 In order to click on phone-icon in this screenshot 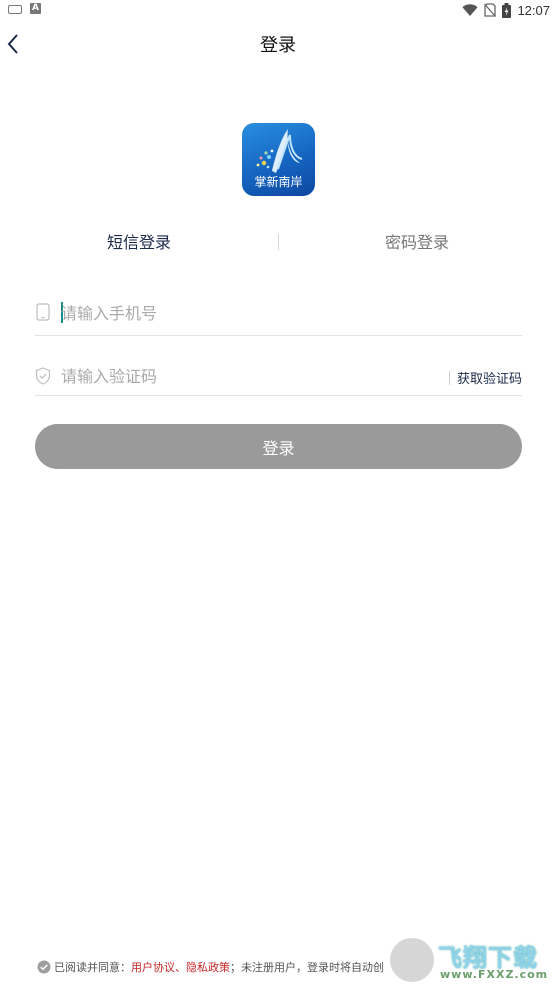, I will do `click(43, 312)`.